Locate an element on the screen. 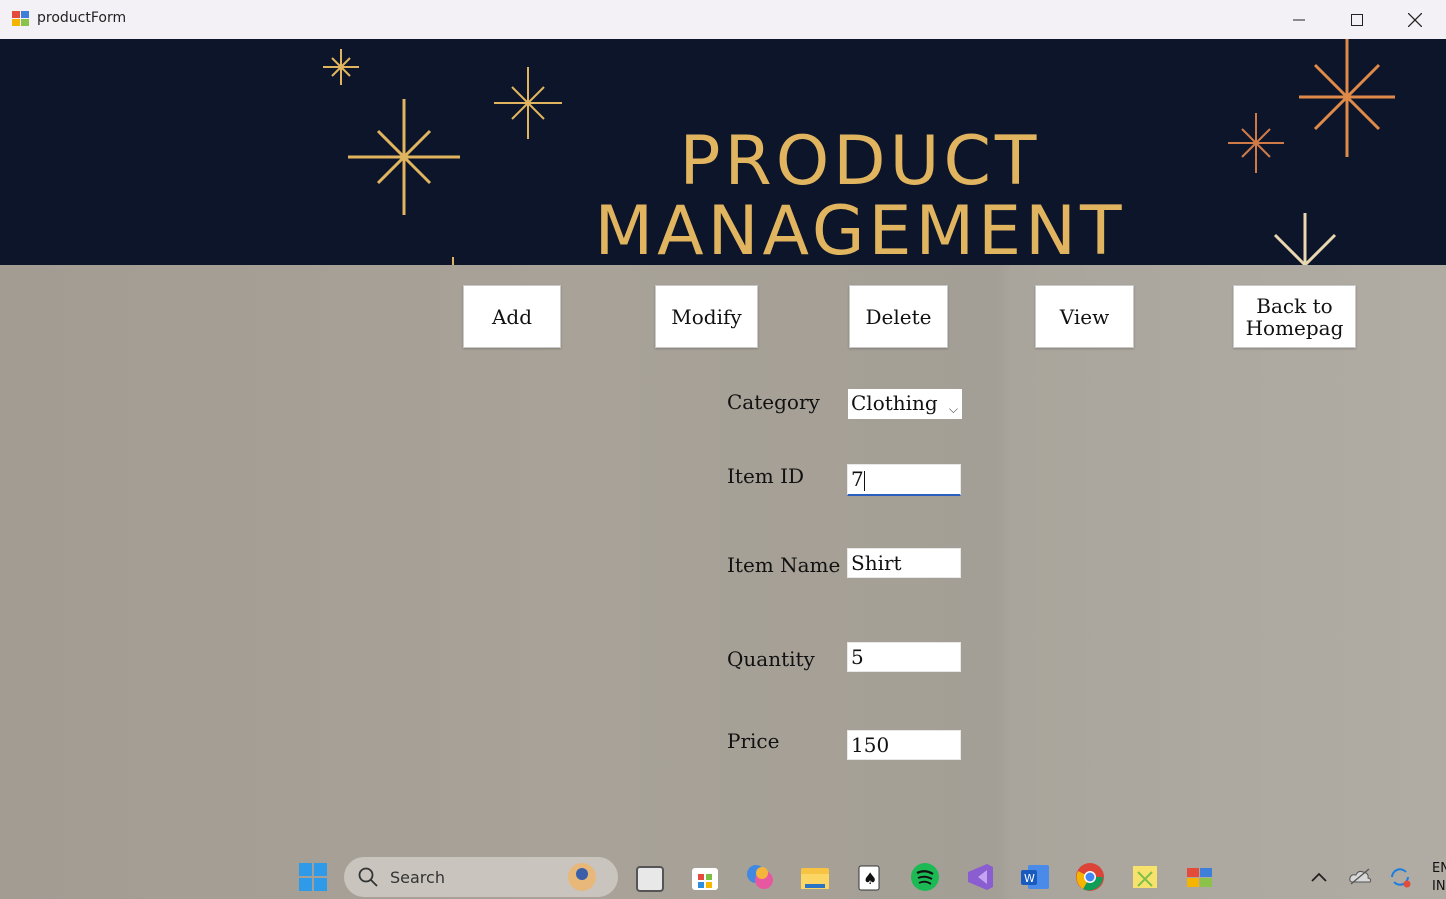  item-id-input: 7 is located at coordinates (904, 480).